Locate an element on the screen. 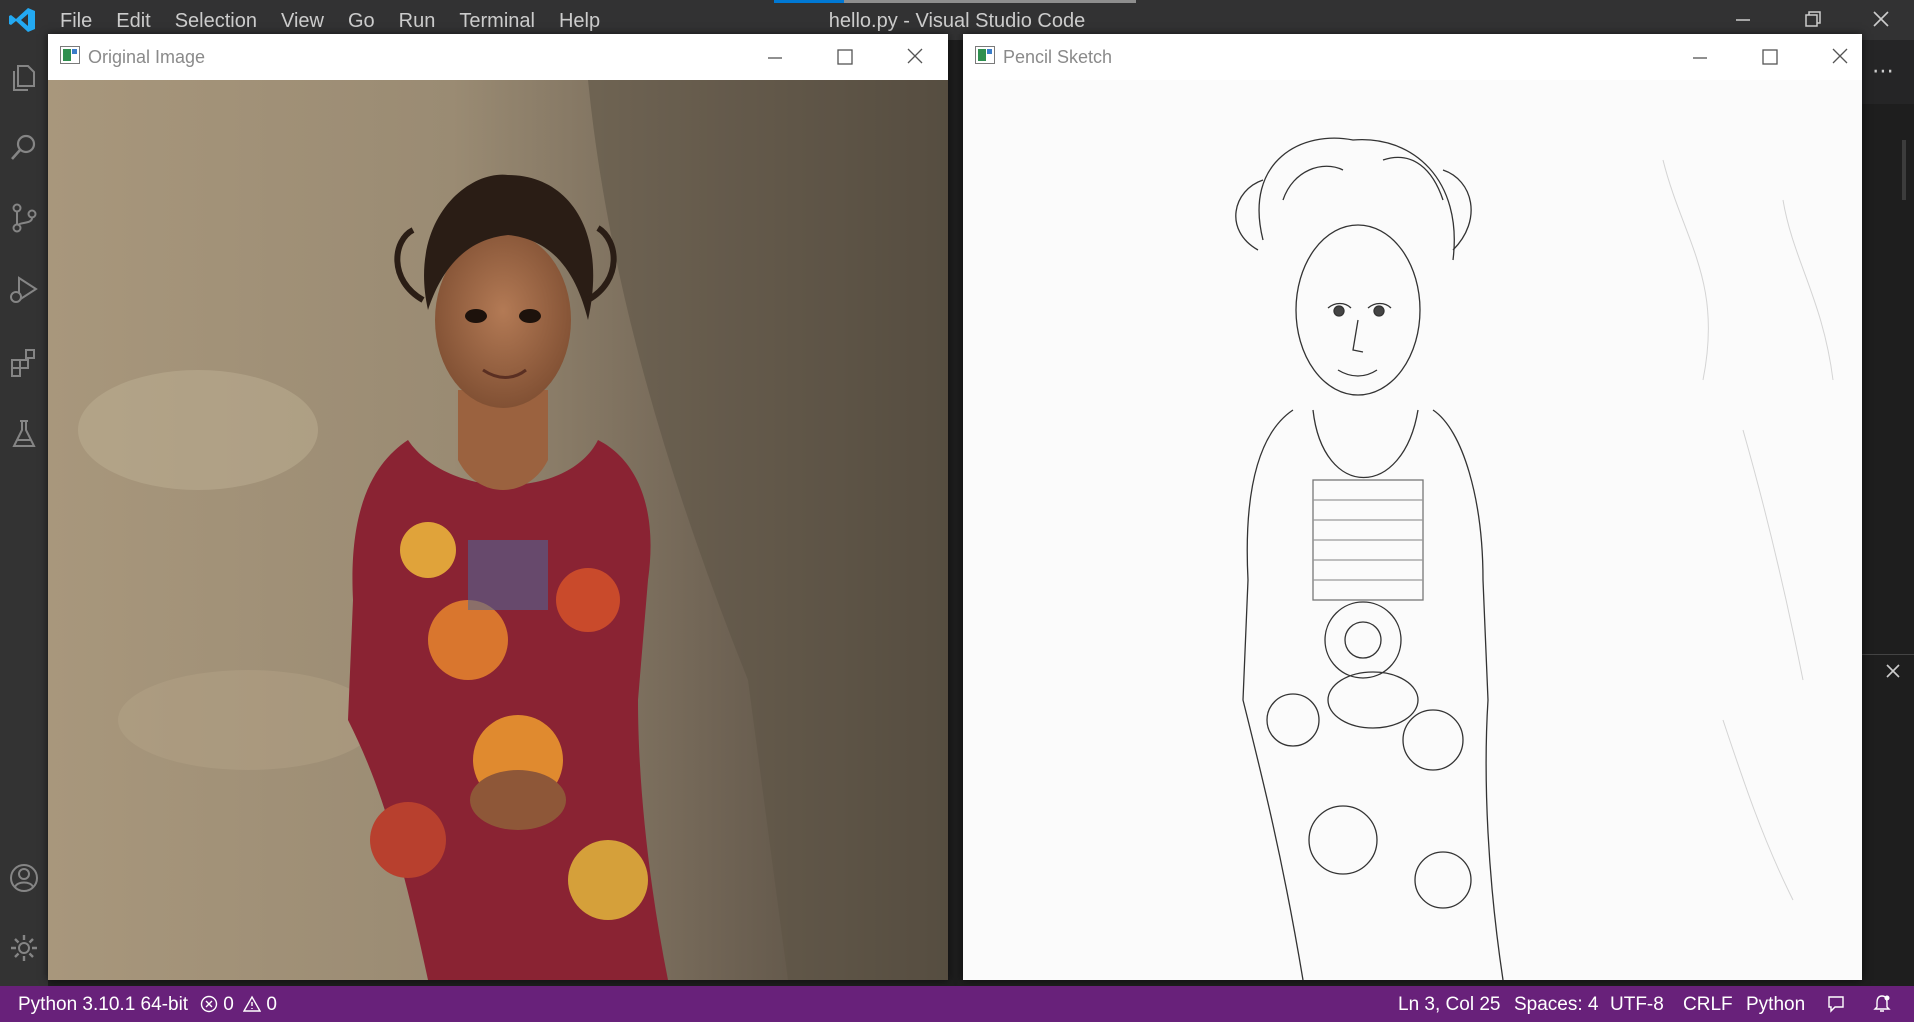 This screenshot has width=1914, height=1022. source-control-icon is located at coordinates (24, 218).